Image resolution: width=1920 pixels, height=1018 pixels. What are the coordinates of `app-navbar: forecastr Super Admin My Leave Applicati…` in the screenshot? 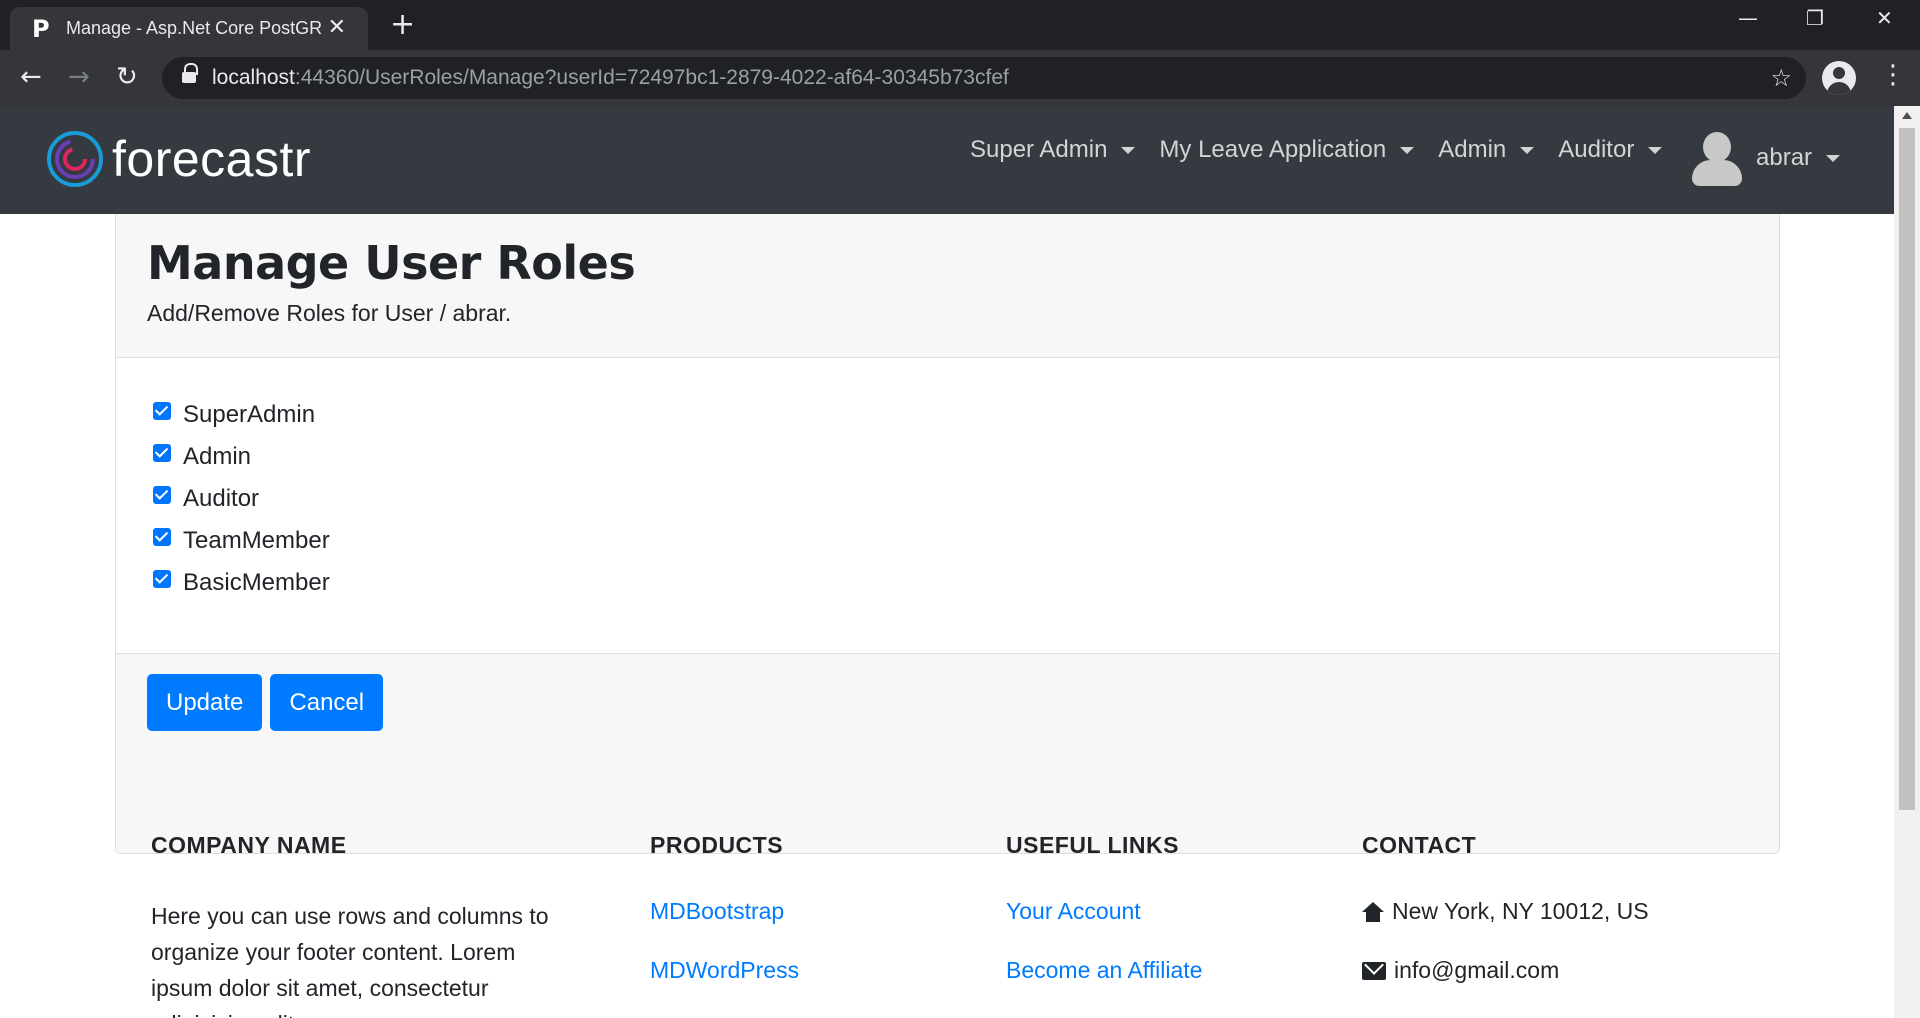 It's located at (947, 160).